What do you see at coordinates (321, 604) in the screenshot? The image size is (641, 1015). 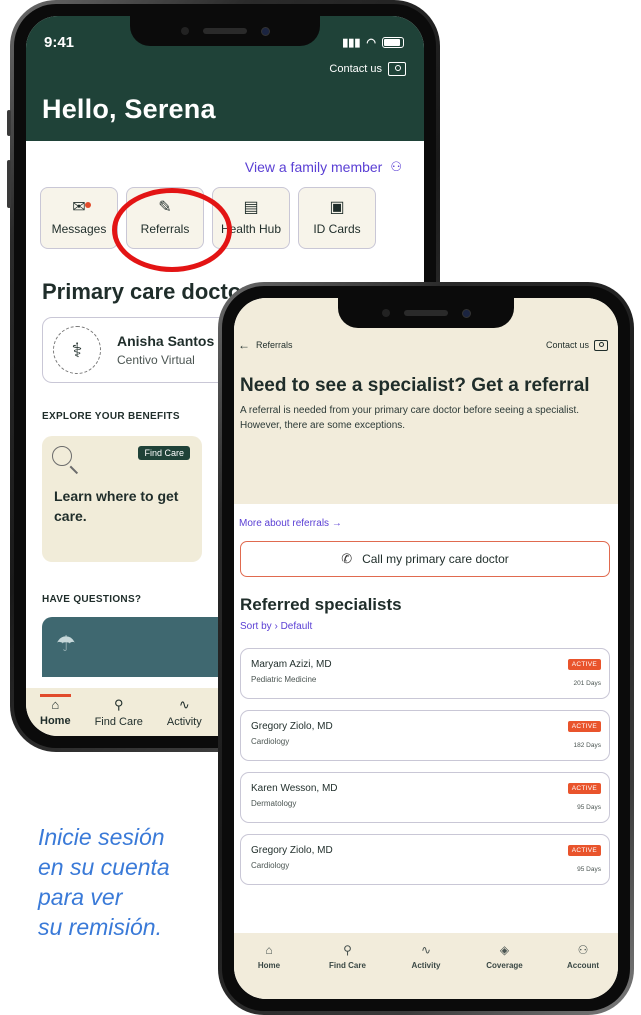 I see `specialists-title: Referred specialists` at bounding box center [321, 604].